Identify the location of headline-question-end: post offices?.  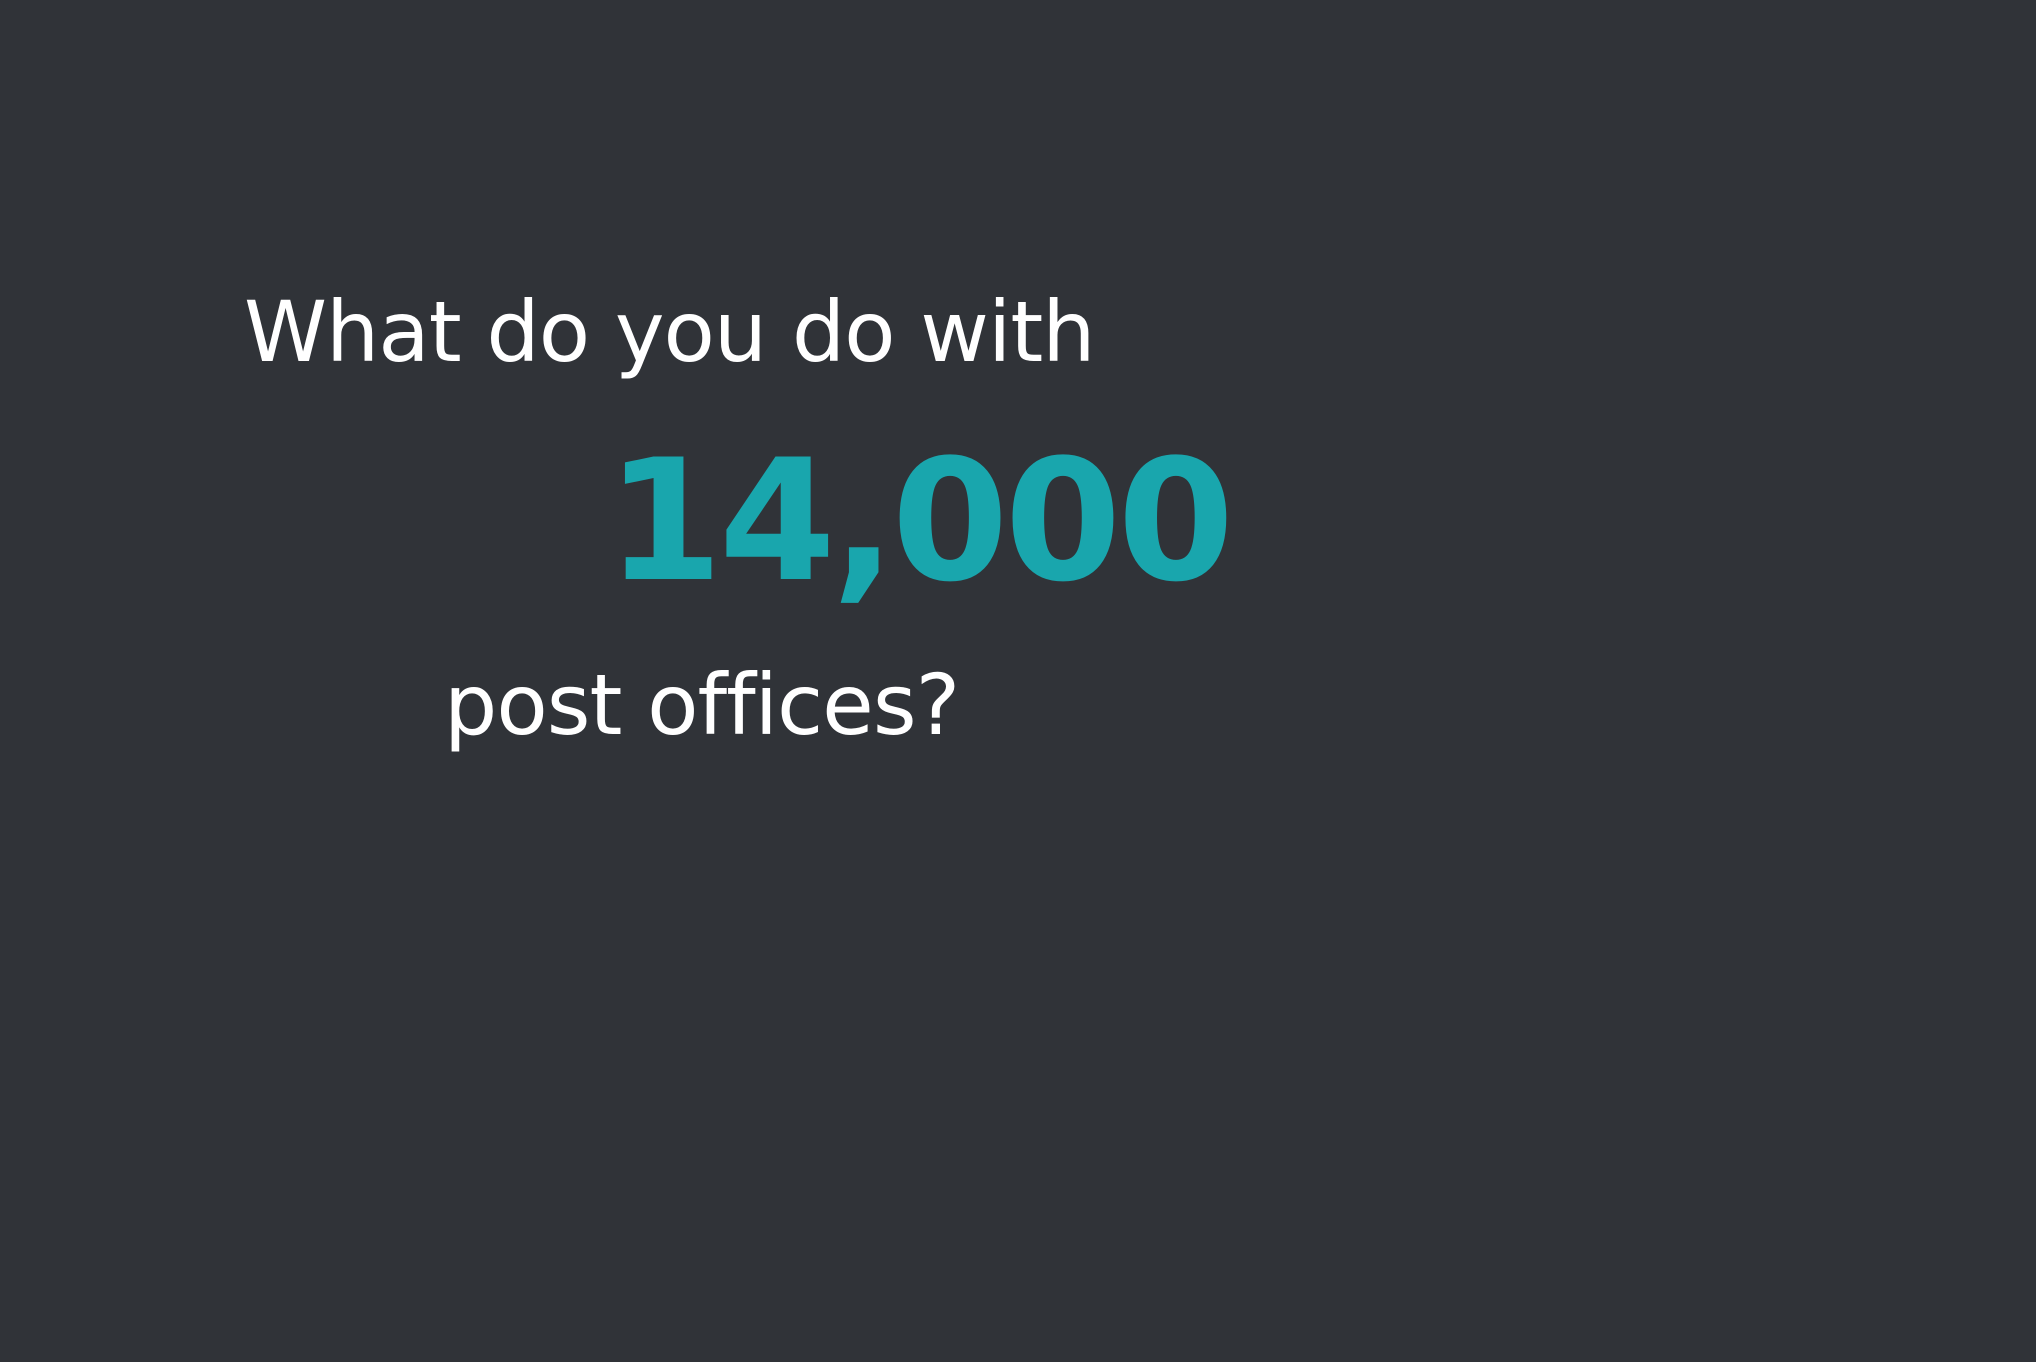
(702, 705).